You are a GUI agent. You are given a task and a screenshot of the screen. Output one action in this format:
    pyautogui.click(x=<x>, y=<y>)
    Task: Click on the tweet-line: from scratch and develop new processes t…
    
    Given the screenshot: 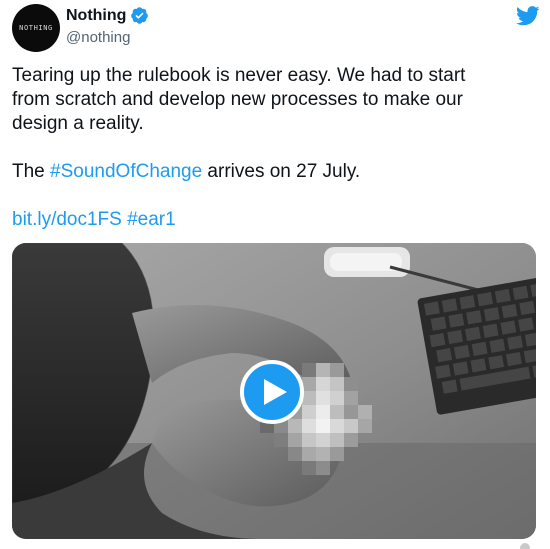 What is the action you would take?
    pyautogui.click(x=237, y=99)
    